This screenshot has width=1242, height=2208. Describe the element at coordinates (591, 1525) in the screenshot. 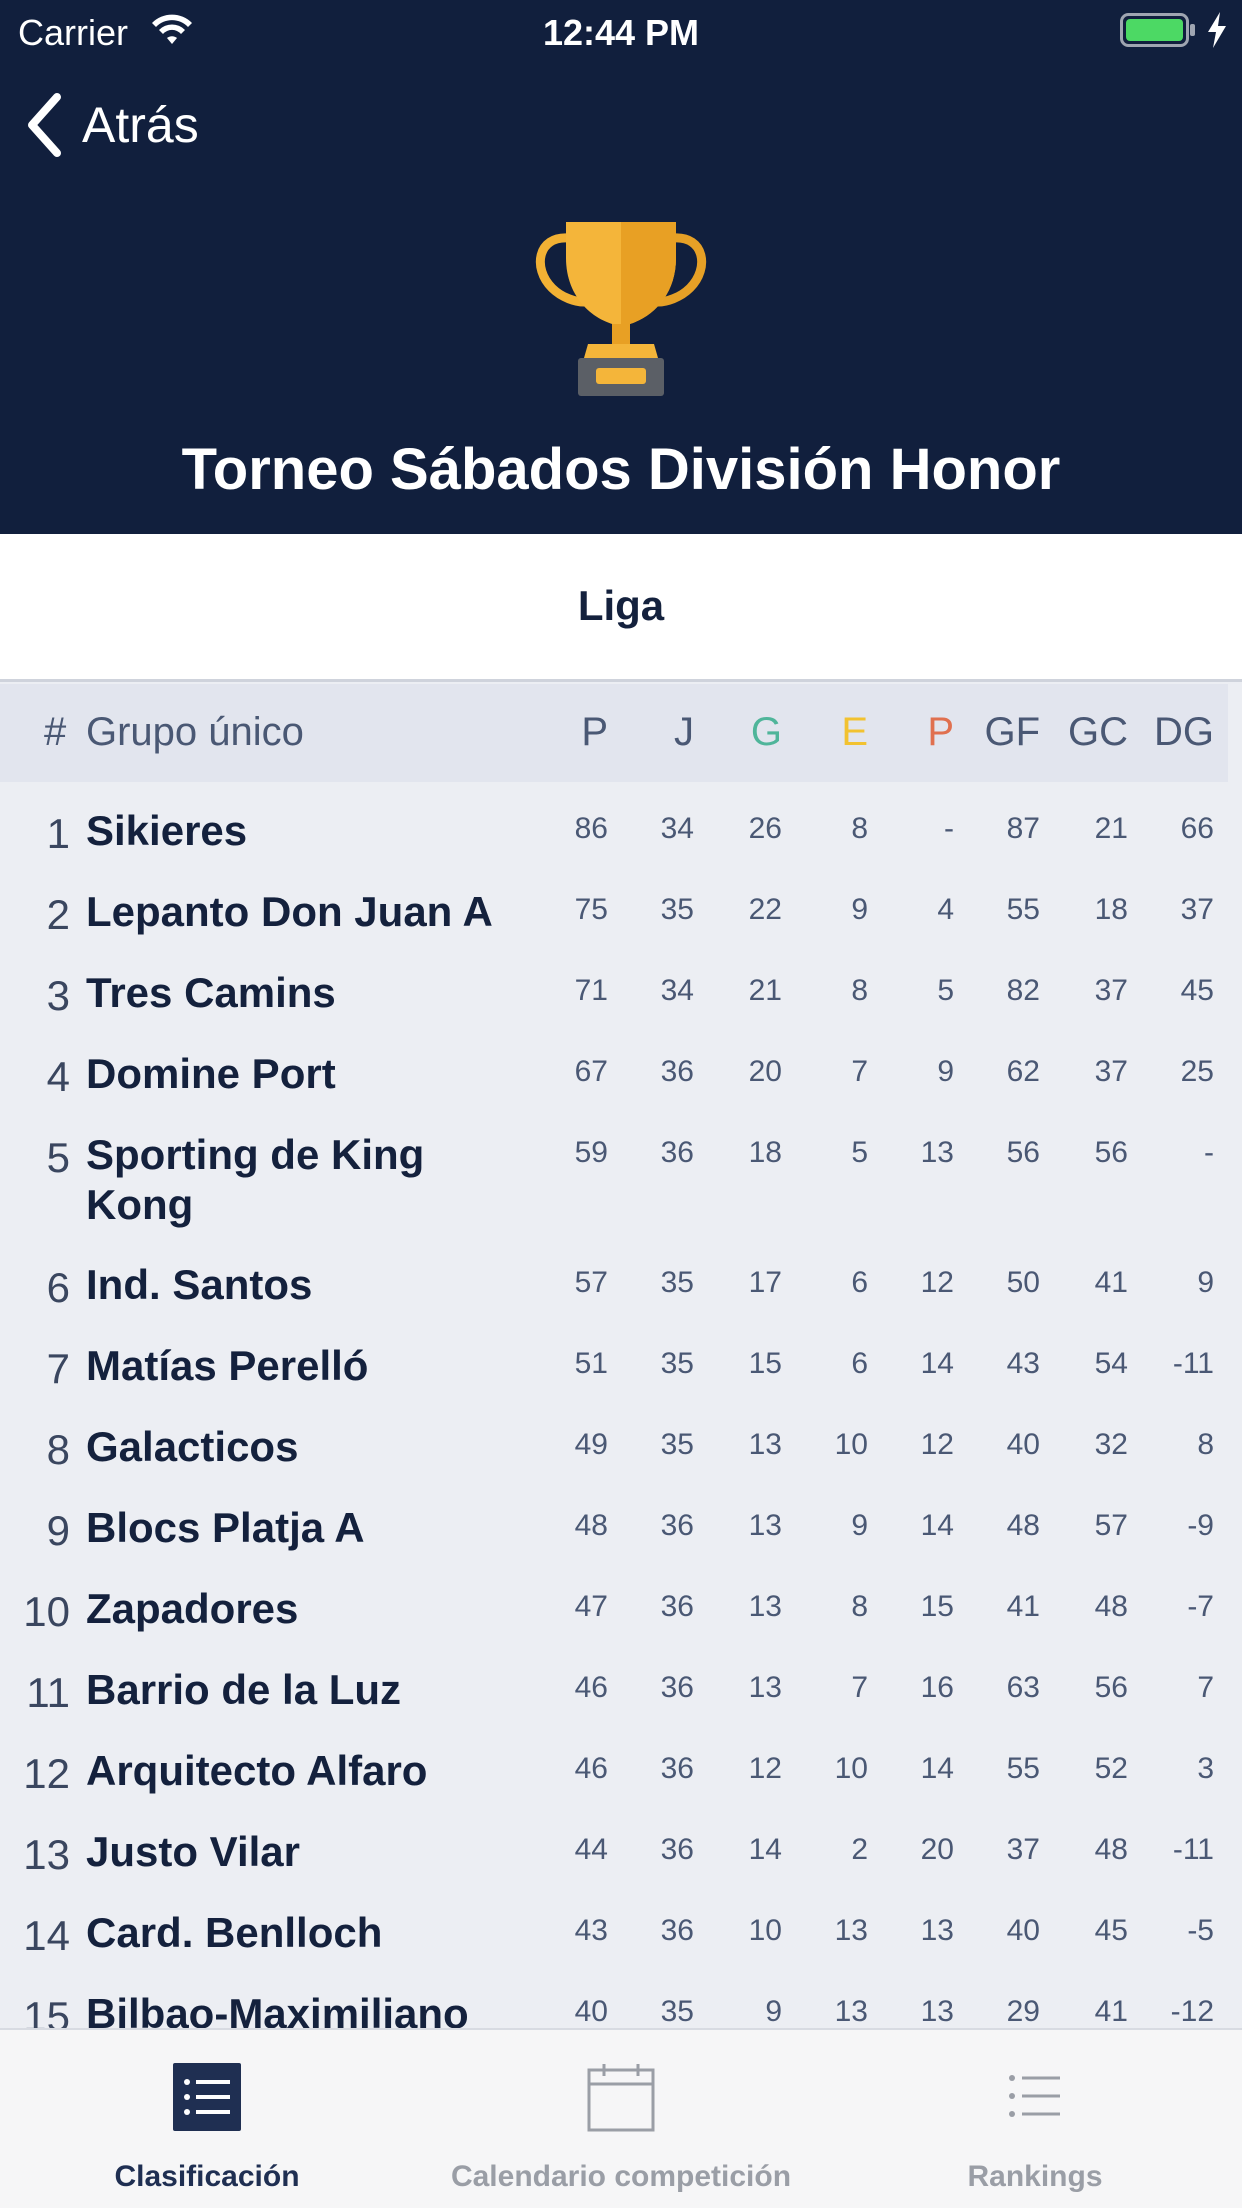

I see `cell-points: 48` at that location.